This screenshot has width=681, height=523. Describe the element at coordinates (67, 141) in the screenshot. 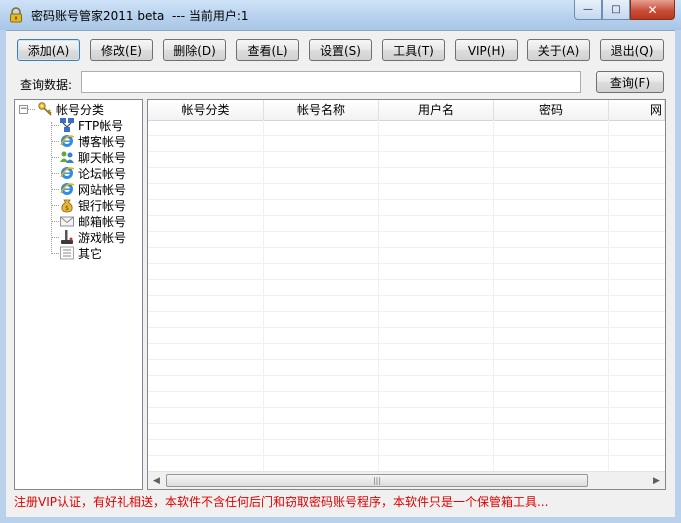

I see `ie-blog-icon` at that location.